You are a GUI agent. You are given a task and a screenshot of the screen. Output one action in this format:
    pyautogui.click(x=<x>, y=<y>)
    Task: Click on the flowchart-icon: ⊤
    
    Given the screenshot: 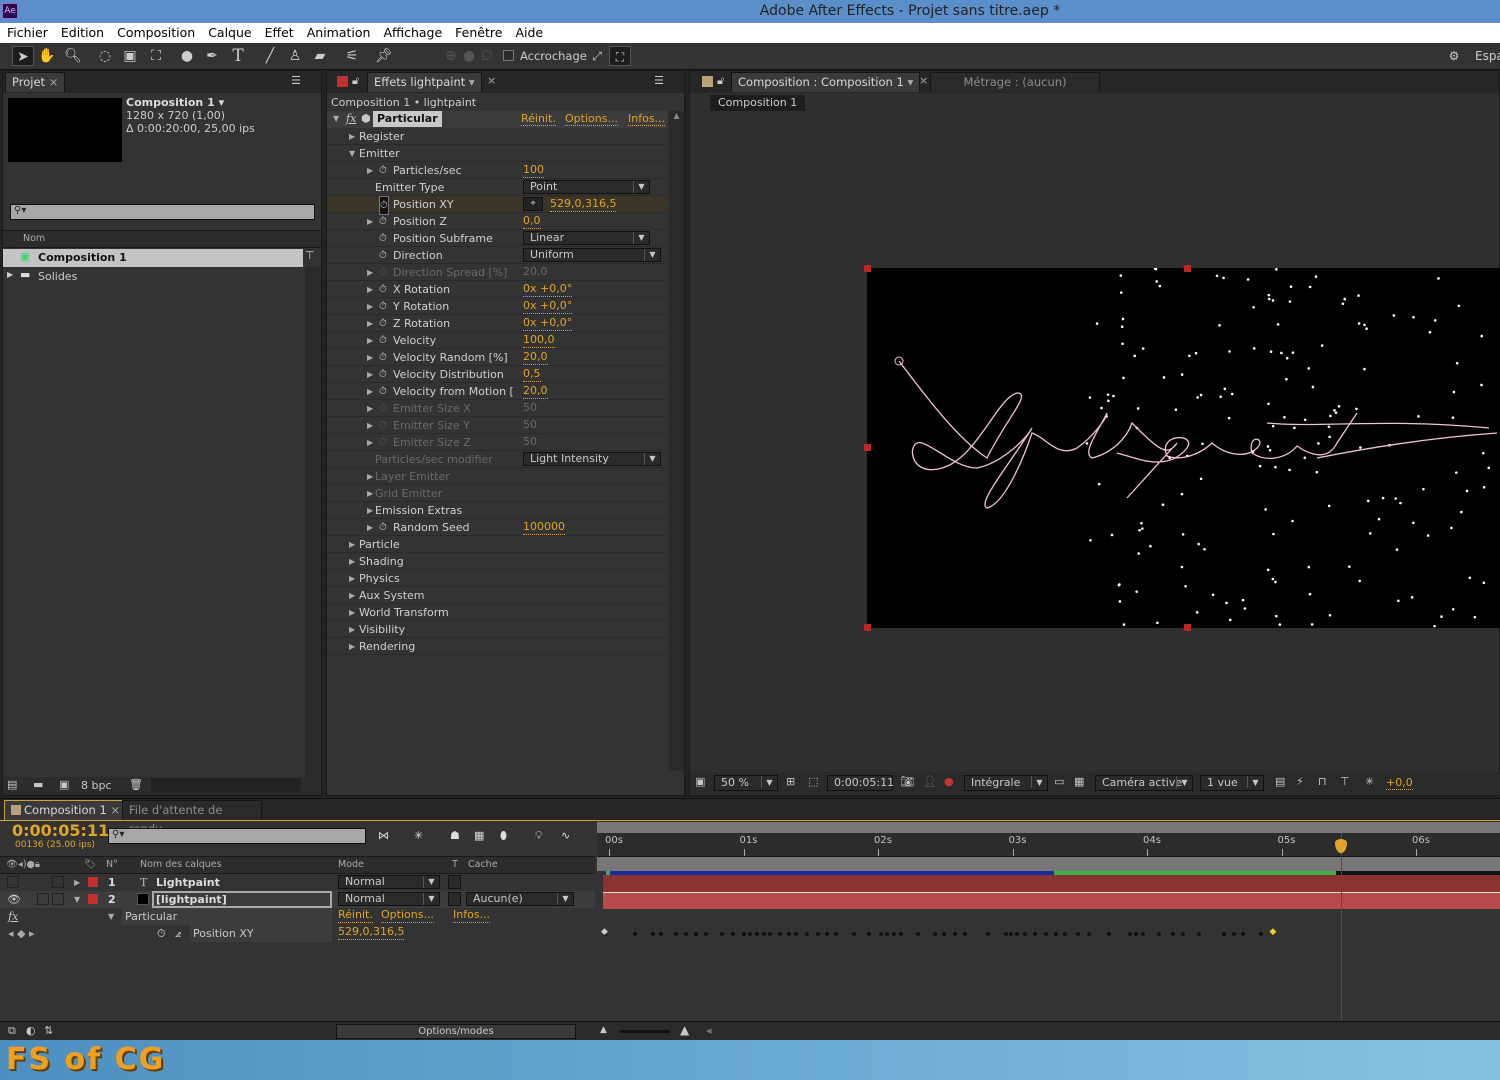 What is the action you would take?
    pyautogui.click(x=313, y=257)
    